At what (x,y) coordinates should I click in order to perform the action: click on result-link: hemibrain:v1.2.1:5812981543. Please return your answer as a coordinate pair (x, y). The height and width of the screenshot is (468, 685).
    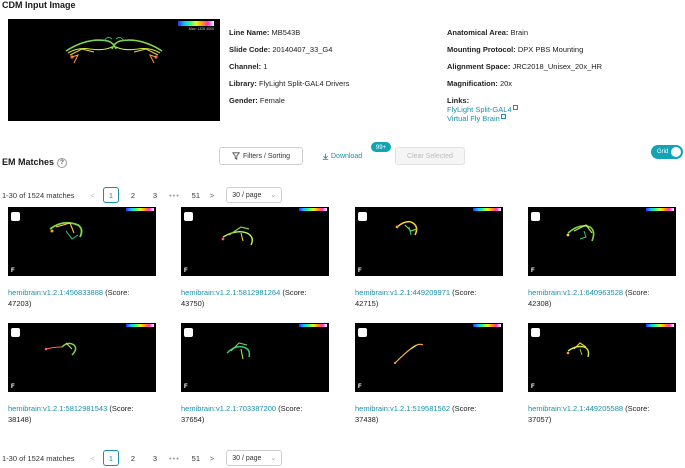
    Looking at the image, I should click on (57, 408).